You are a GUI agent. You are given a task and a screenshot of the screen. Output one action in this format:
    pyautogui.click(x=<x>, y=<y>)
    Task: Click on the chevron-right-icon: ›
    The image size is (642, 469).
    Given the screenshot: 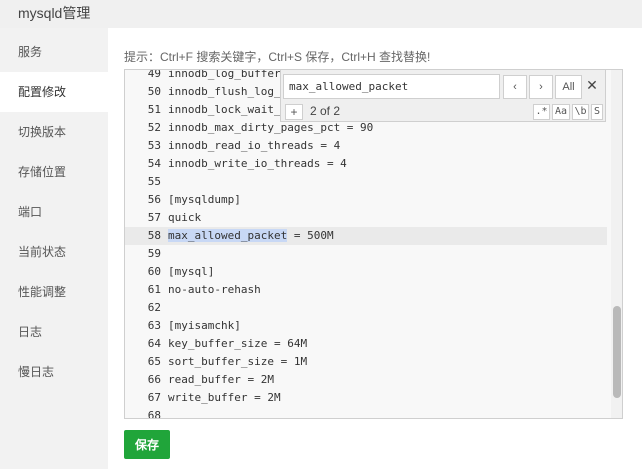 What is the action you would take?
    pyautogui.click(x=541, y=87)
    